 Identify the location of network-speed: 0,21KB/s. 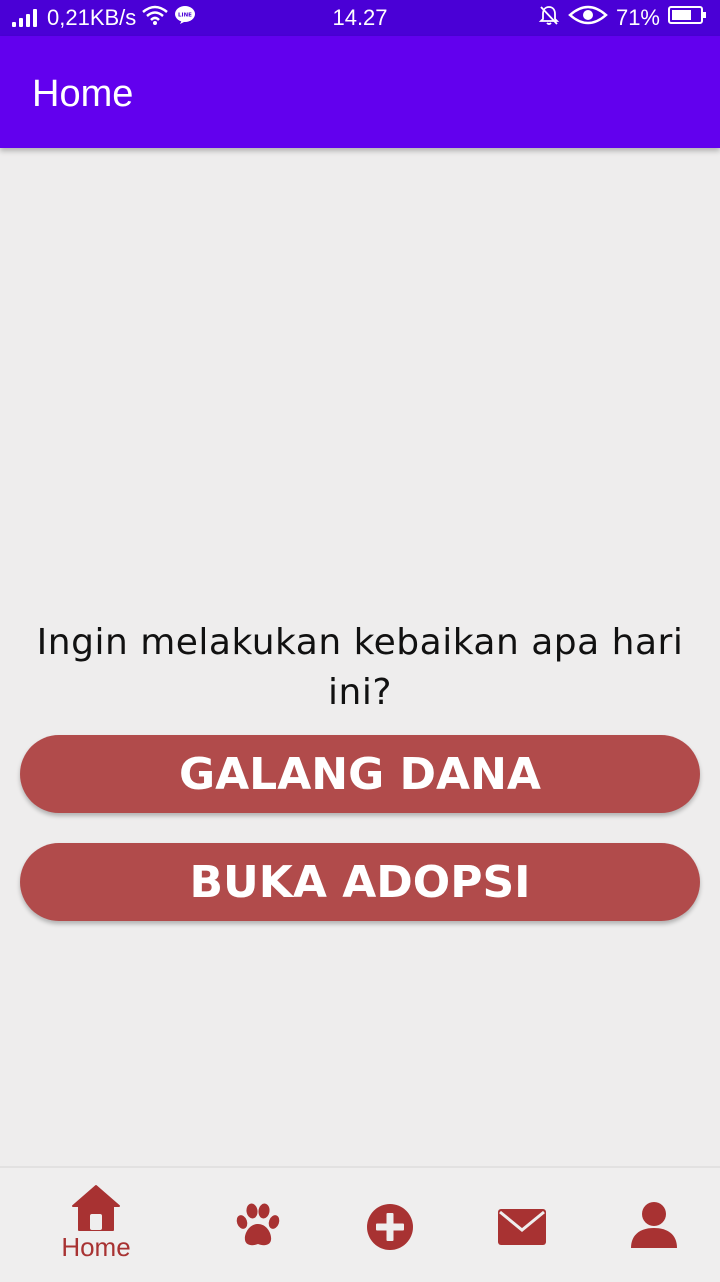
(92, 17).